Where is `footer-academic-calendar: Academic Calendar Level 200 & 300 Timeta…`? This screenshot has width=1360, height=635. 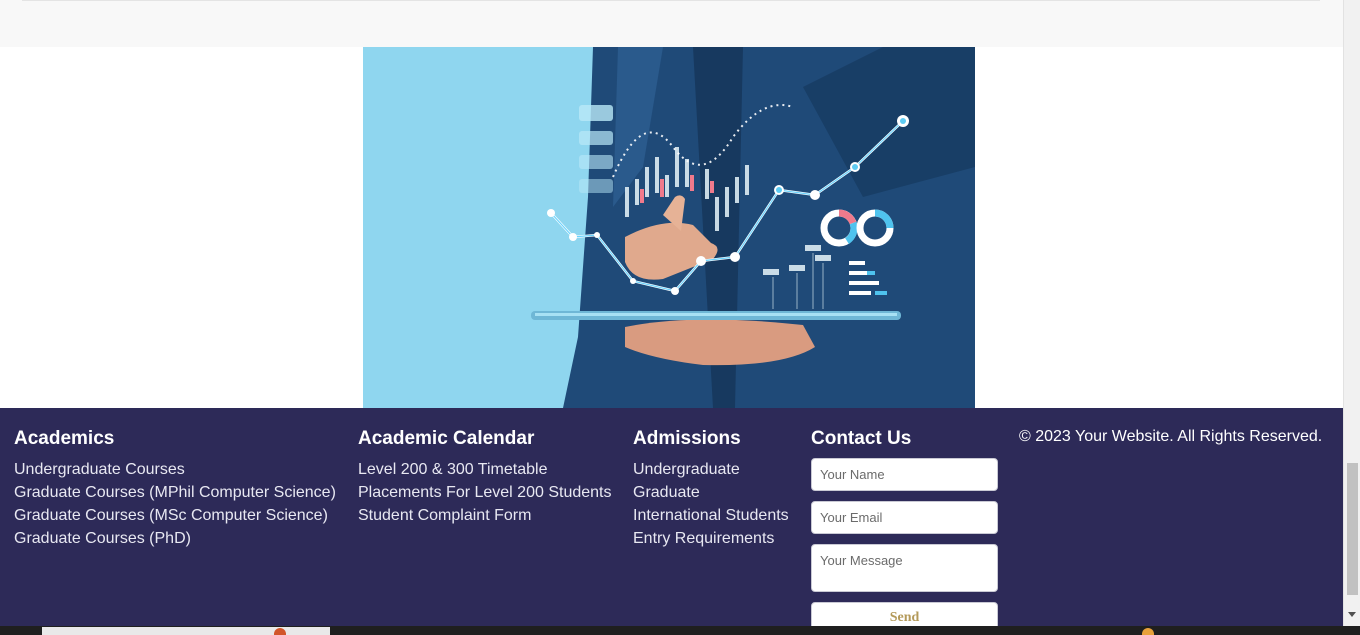 footer-academic-calendar: Academic Calendar Level 200 & 300 Timeta… is located at coordinates (484, 477).